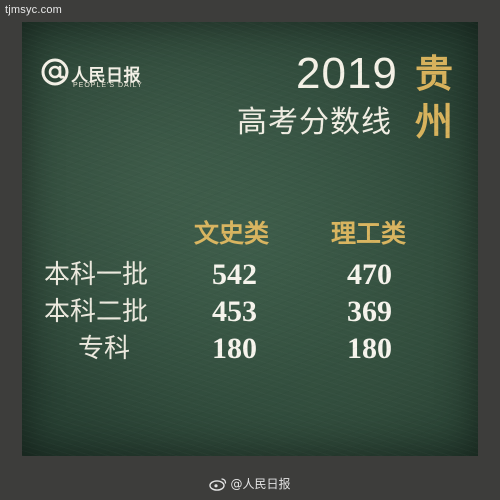 The height and width of the screenshot is (500, 500). I want to click on row-label-tier-1: 本科一批, so click(96, 275).